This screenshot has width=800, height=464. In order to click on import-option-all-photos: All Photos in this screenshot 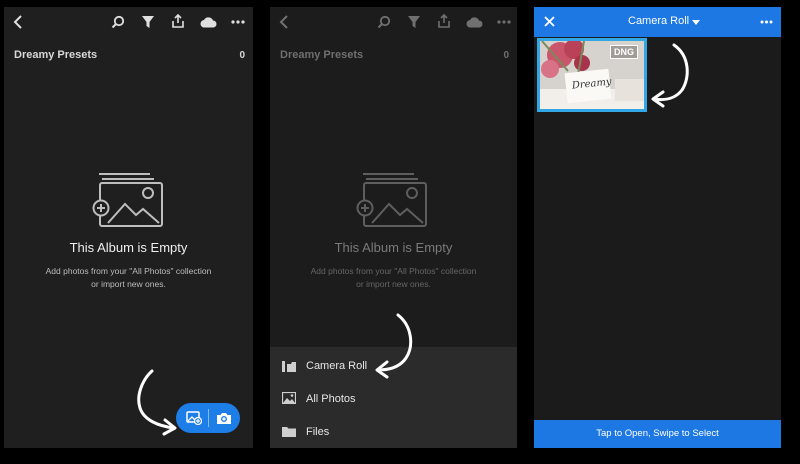, I will do `click(393, 399)`.